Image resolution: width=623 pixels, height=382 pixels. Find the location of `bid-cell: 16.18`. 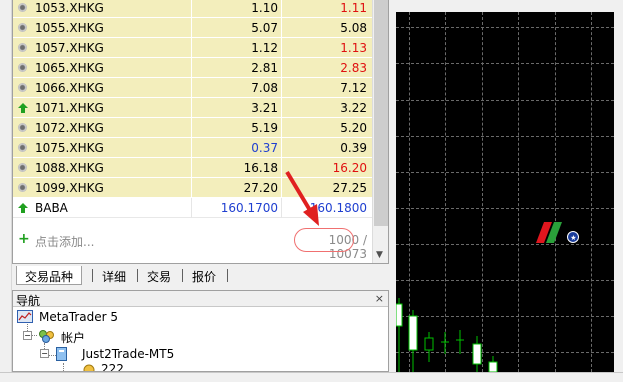

bid-cell: 16.18 is located at coordinates (260, 168).